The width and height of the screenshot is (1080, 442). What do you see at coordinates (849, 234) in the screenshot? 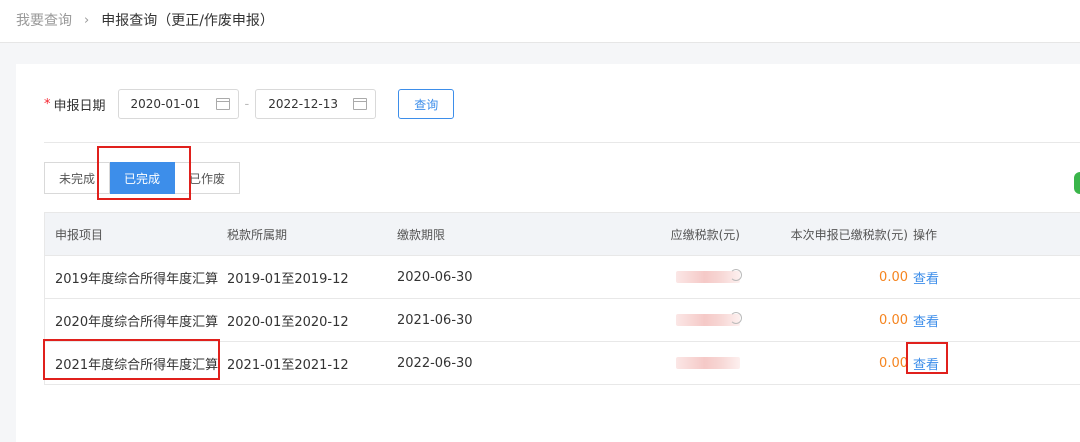
I see `header-paid: 本次申报已缴税款(元)` at bounding box center [849, 234].